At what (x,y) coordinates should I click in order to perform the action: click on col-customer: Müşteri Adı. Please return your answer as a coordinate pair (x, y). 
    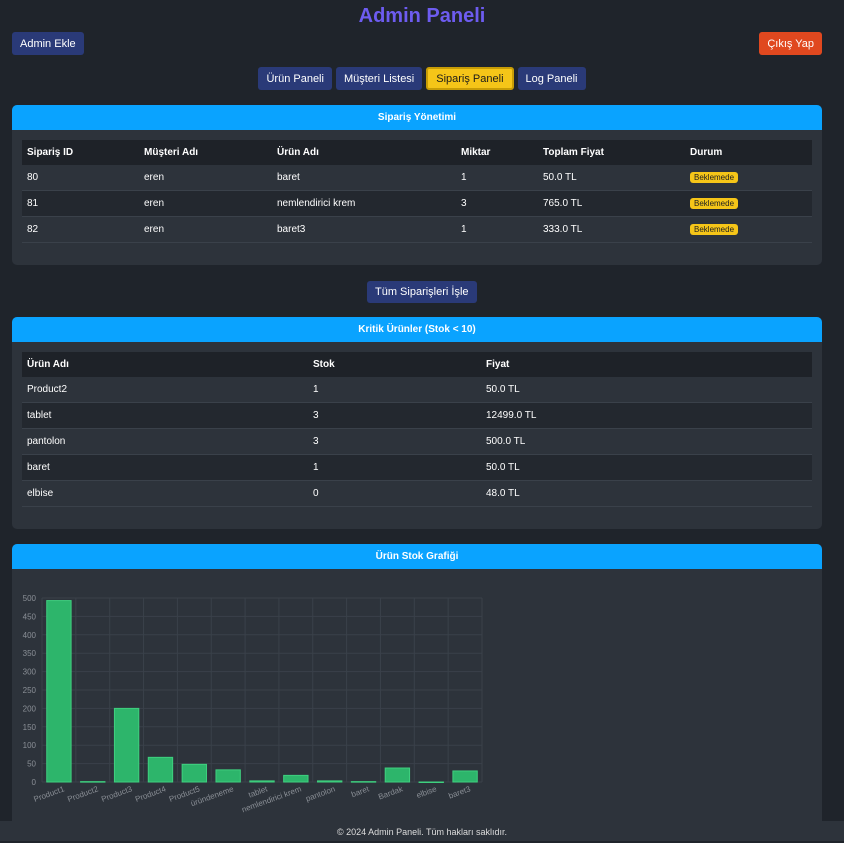
    Looking at the image, I should click on (205, 152).